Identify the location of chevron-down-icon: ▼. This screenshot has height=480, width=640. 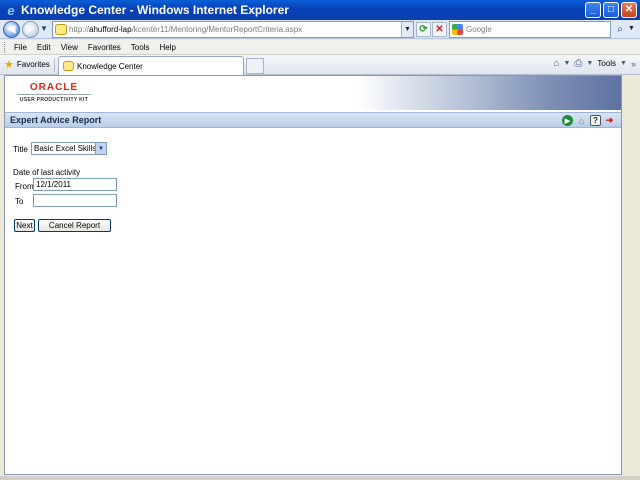
(100, 148).